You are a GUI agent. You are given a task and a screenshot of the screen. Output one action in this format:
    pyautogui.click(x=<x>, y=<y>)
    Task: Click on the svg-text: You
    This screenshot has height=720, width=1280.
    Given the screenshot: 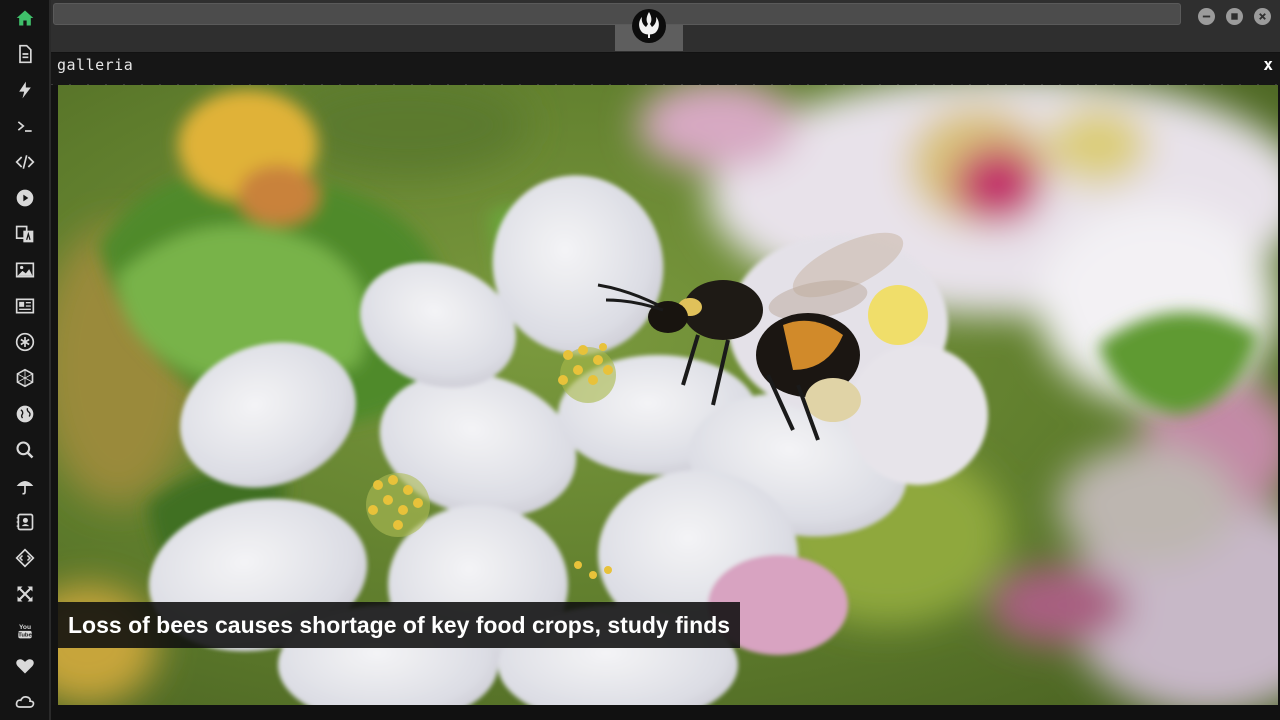 What is the action you would take?
    pyautogui.click(x=25, y=627)
    